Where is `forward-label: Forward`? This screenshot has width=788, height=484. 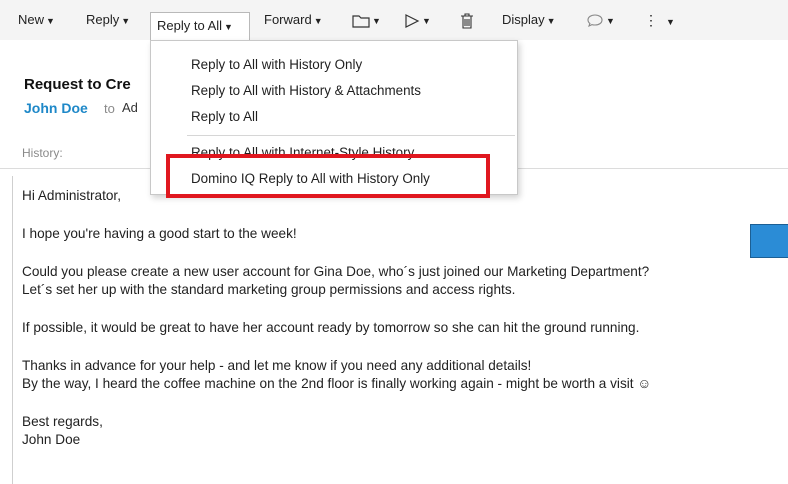 forward-label: Forward is located at coordinates (288, 19).